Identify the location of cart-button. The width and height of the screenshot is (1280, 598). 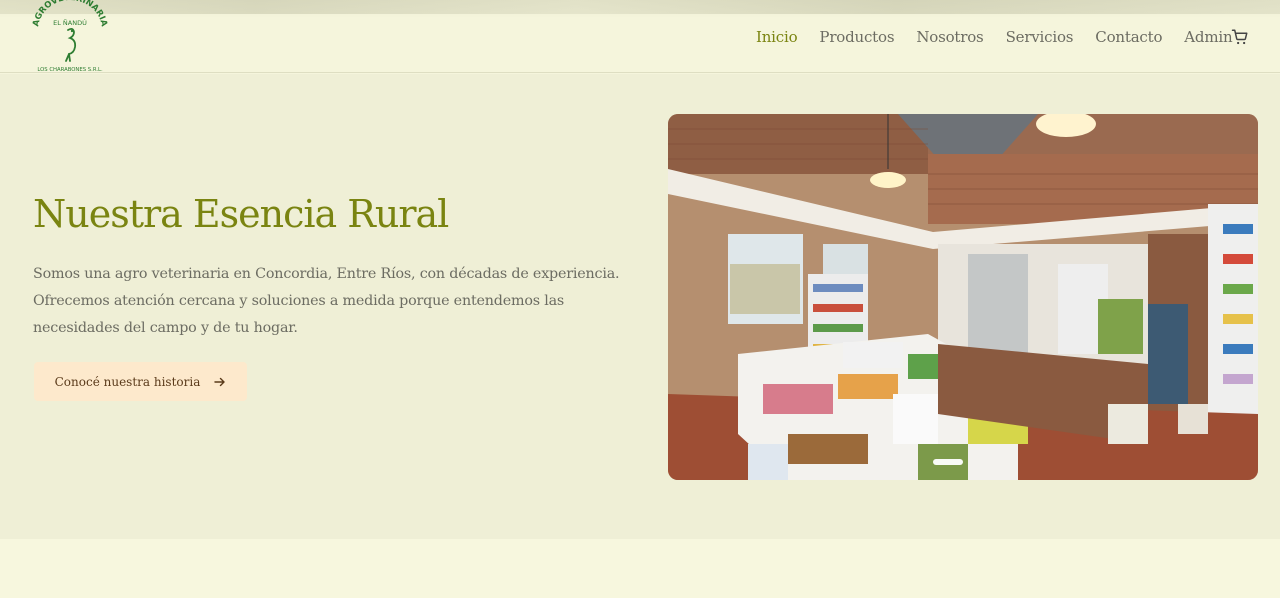
(1240, 37).